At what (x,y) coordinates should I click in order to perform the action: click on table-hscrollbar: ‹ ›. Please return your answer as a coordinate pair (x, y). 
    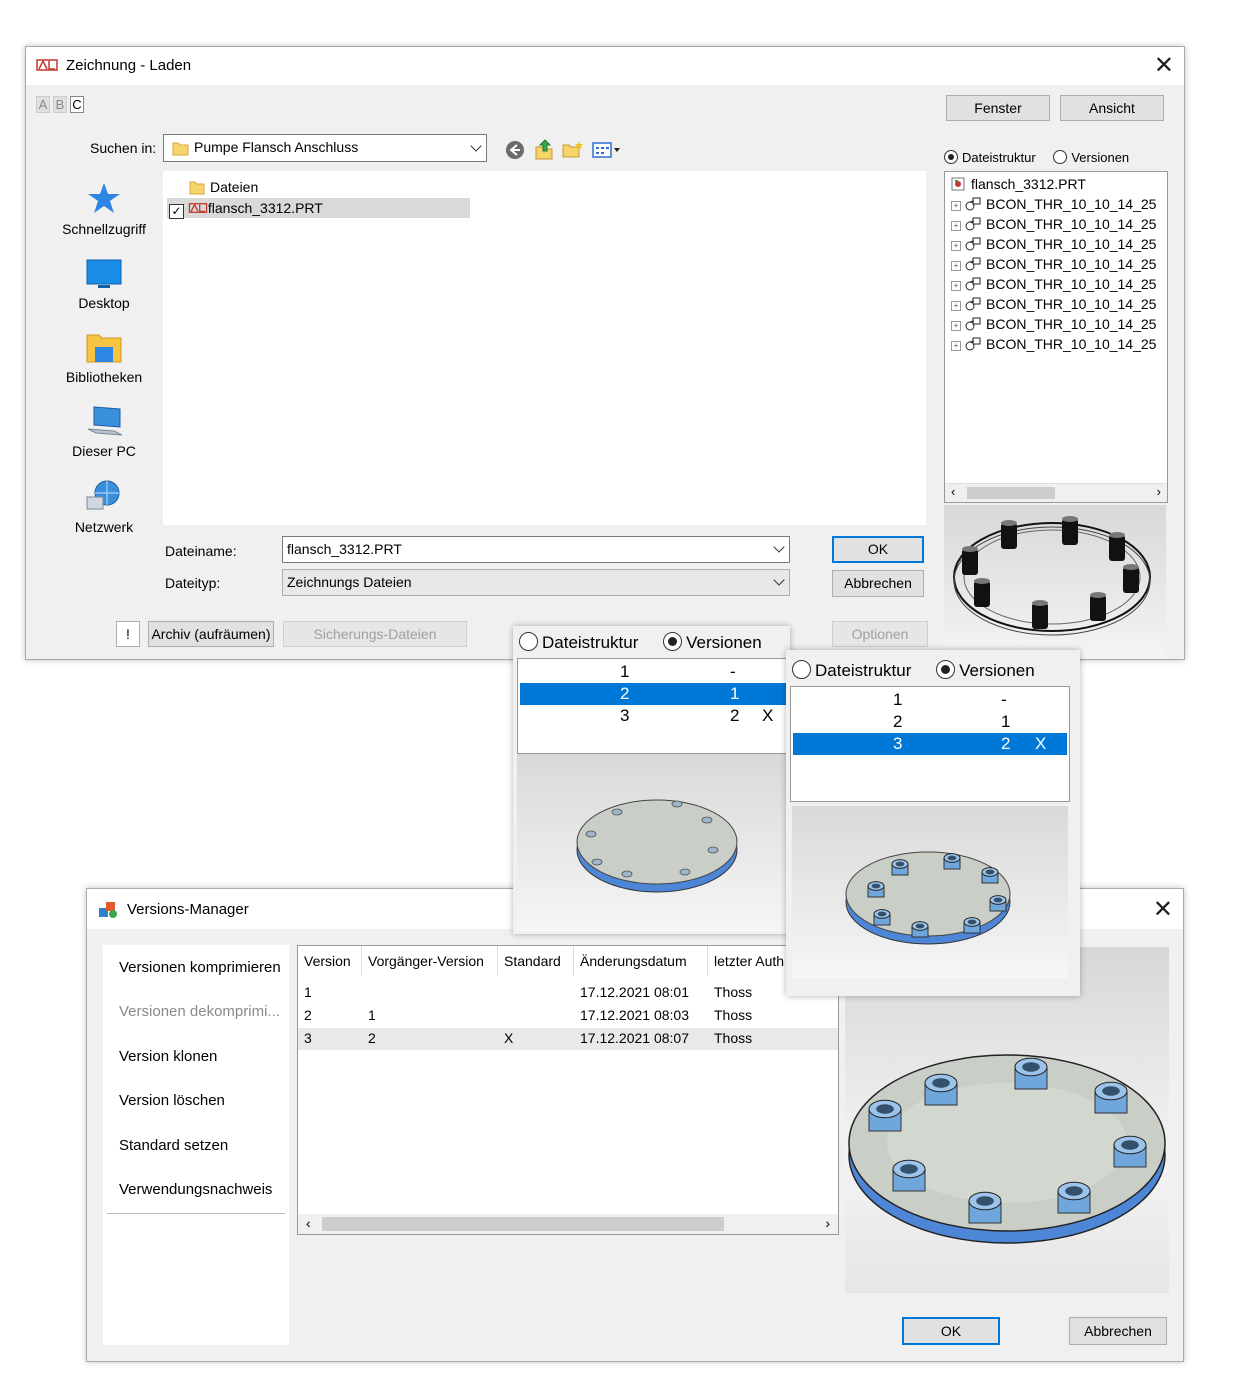
    Looking at the image, I should click on (568, 1224).